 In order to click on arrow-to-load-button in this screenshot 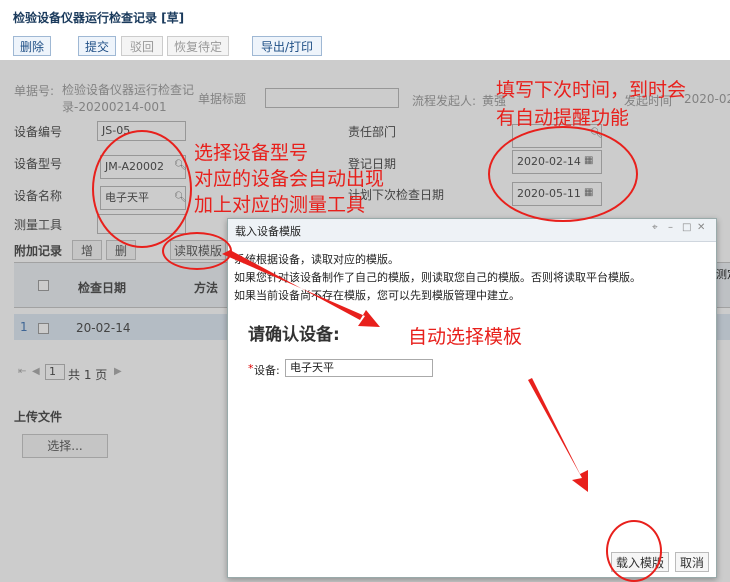, I will do `click(558, 435)`.